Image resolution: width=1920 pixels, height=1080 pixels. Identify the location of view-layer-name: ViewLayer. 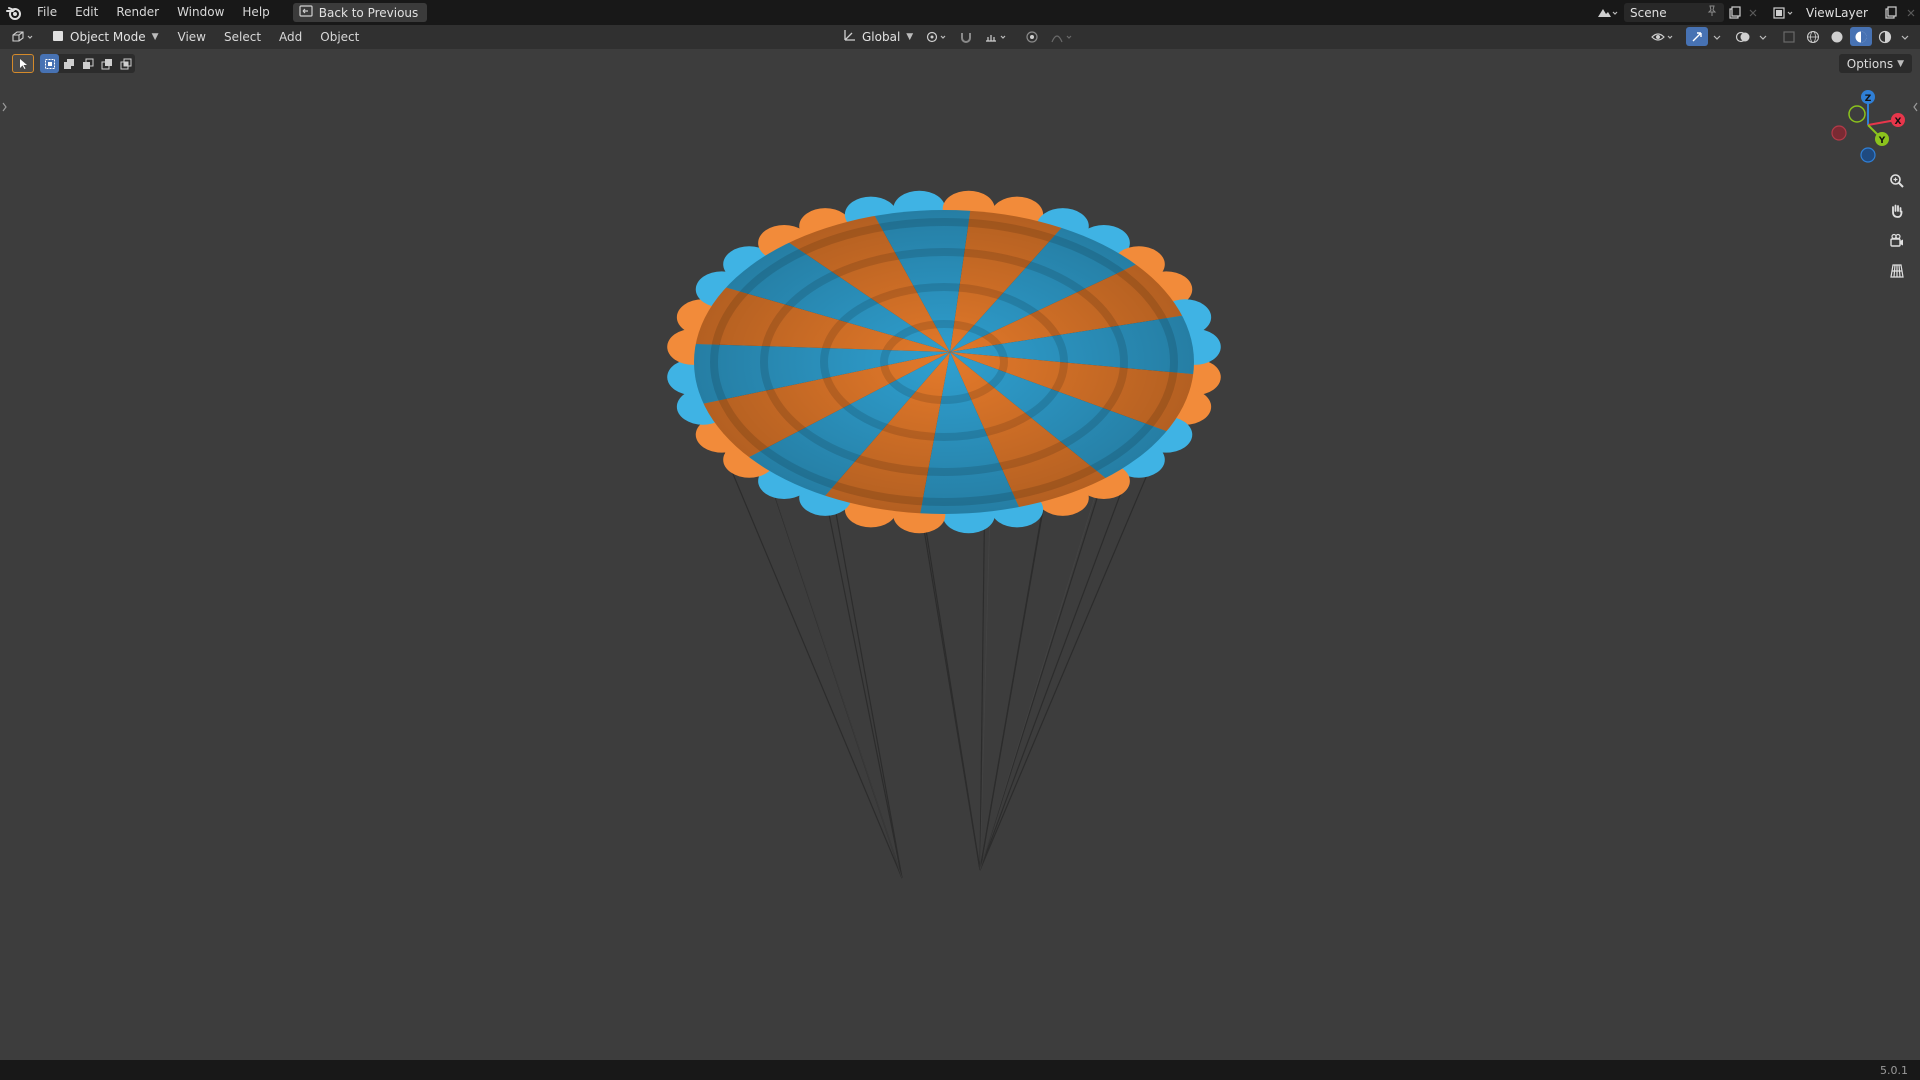
(1837, 12).